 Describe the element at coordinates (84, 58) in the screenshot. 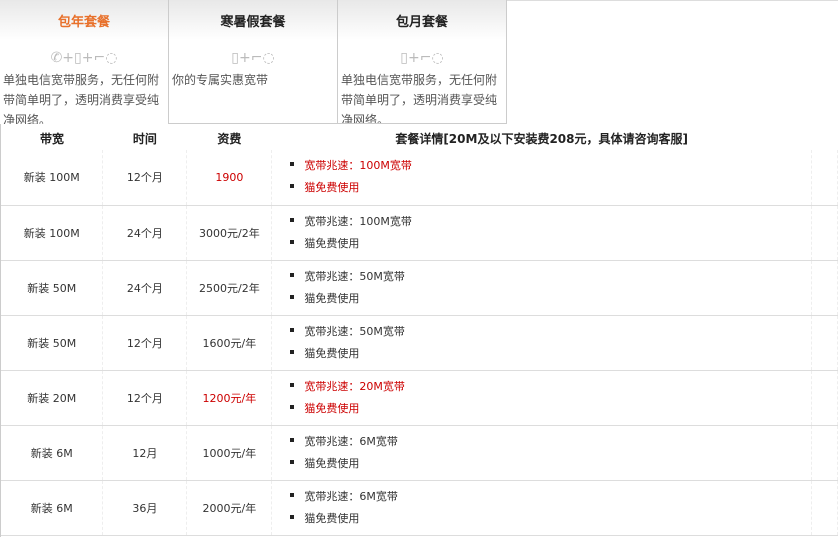

I see `phone-modem-mouse-icon: ✆+▯+⌐◌` at that location.